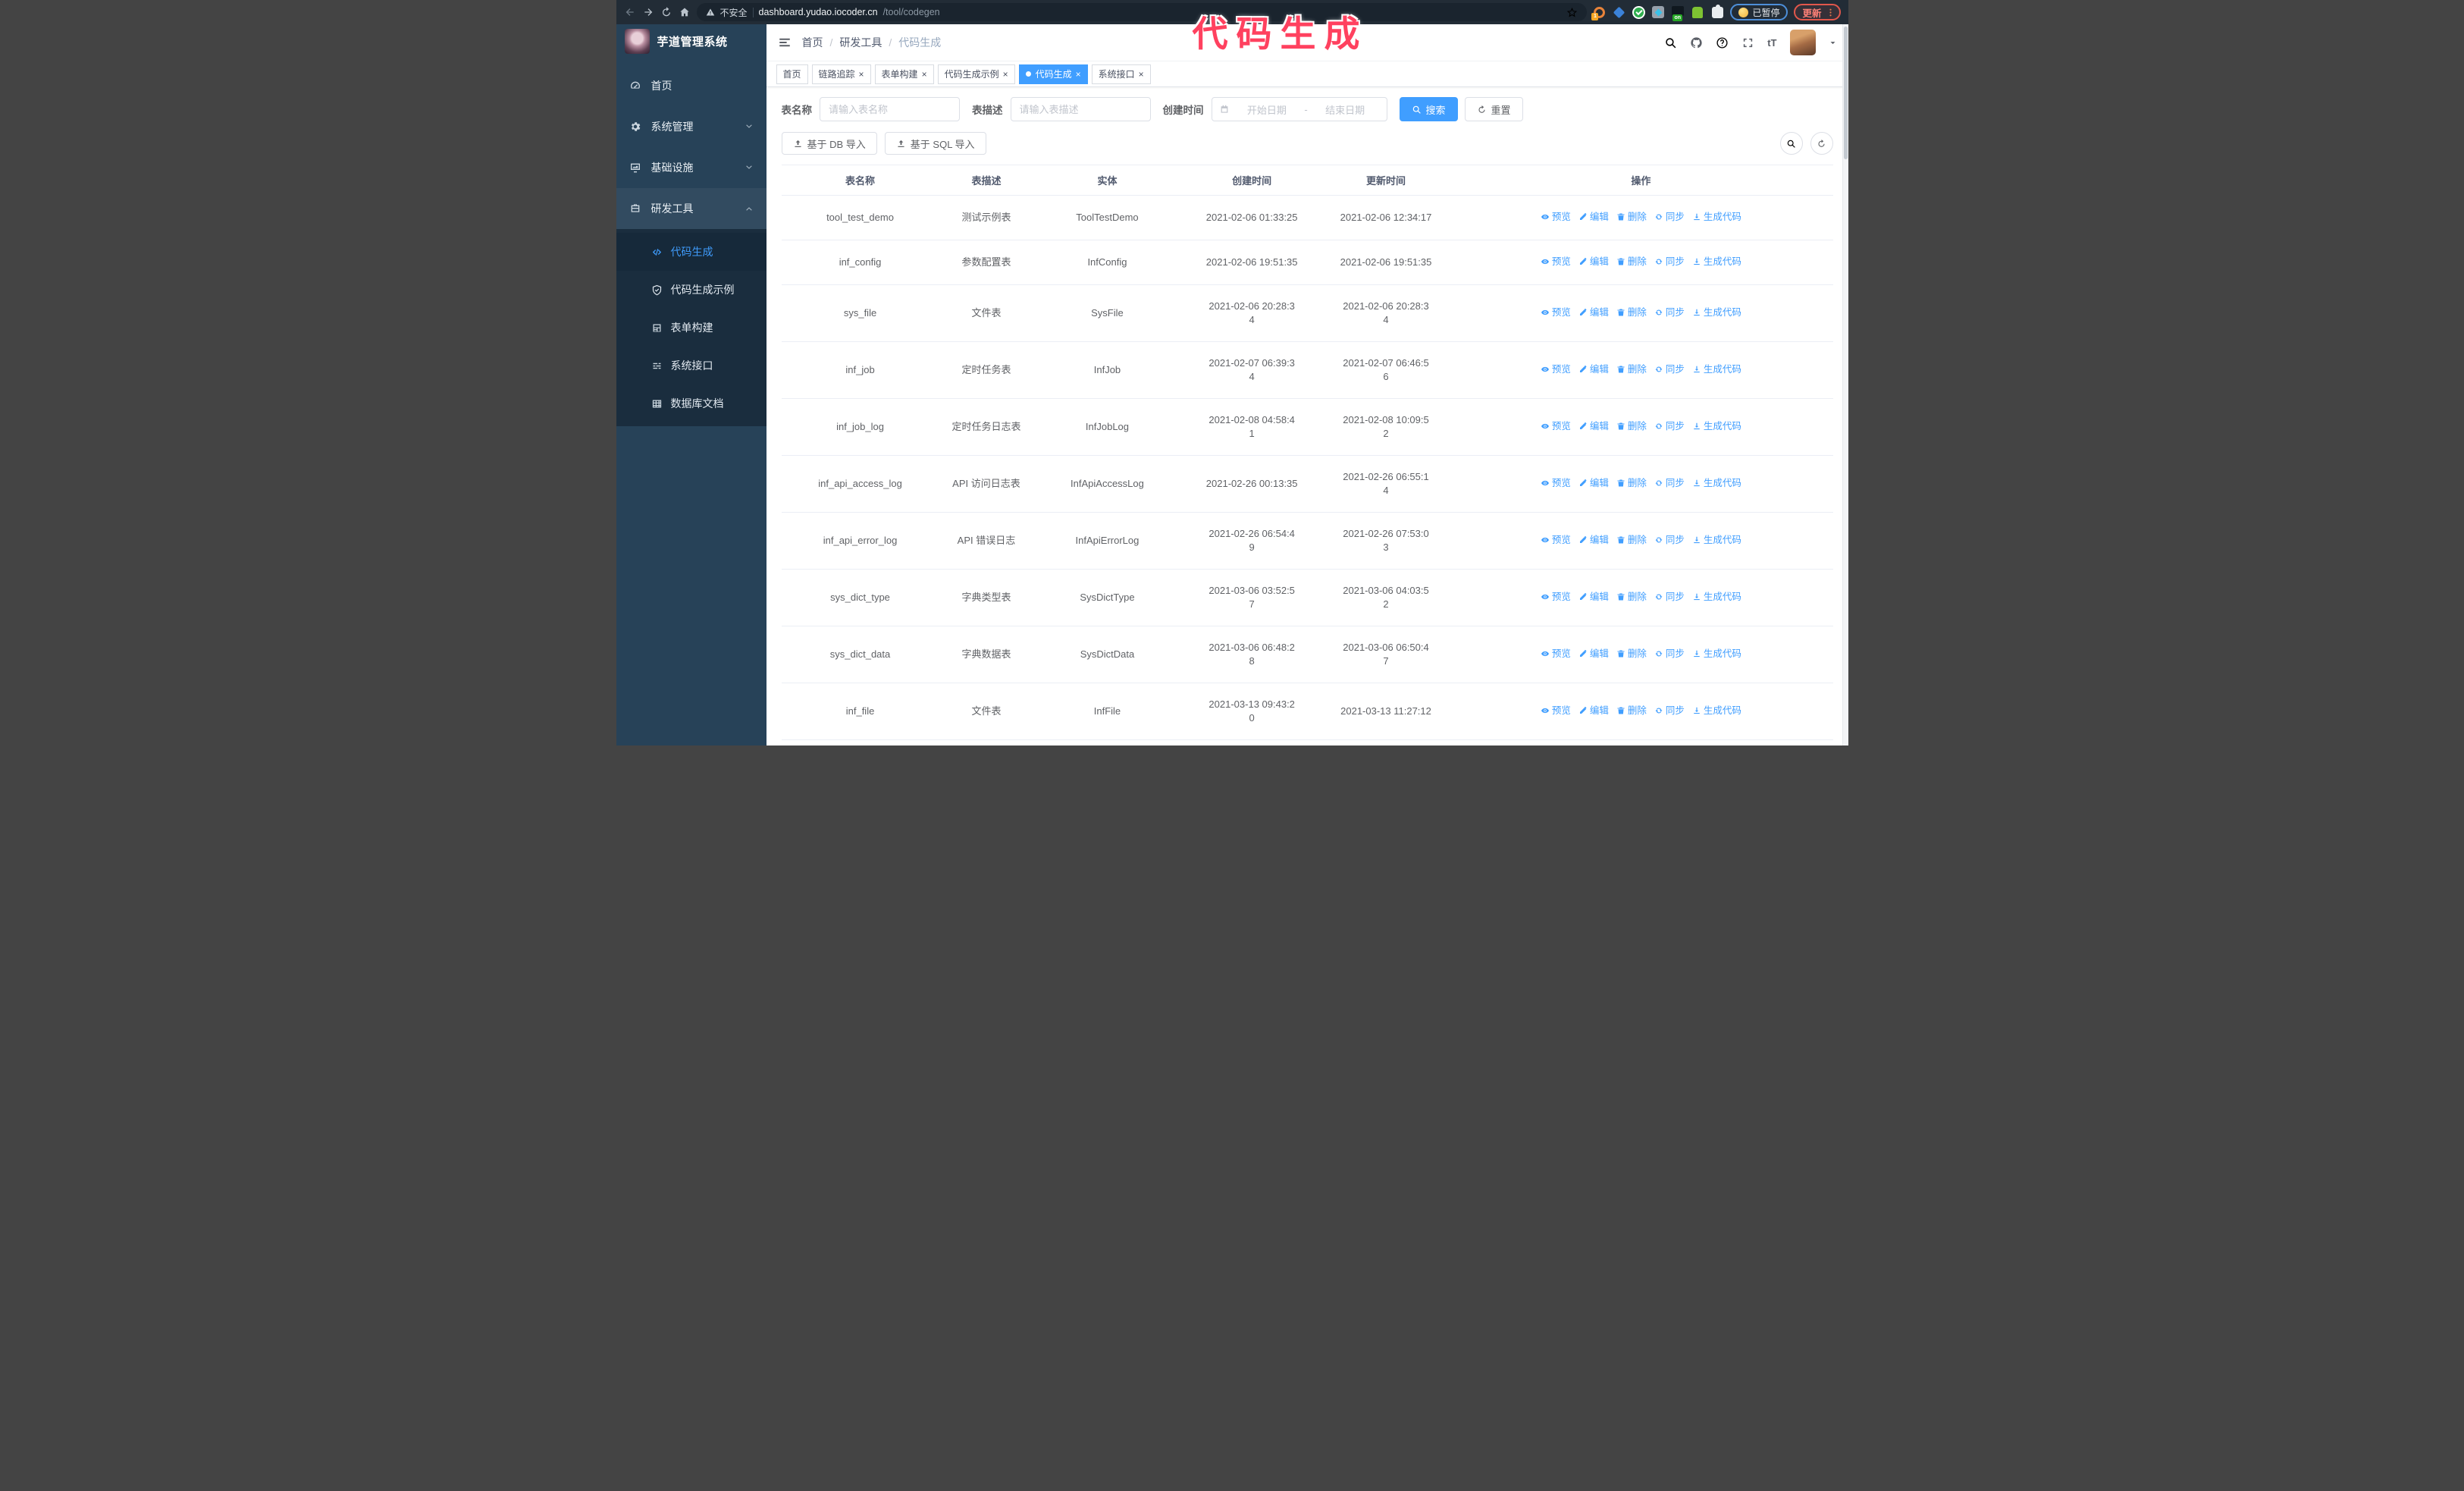 The height and width of the screenshot is (1491, 2464). What do you see at coordinates (912, 12) in the screenshot?
I see `url-path: /tool/codegen` at bounding box center [912, 12].